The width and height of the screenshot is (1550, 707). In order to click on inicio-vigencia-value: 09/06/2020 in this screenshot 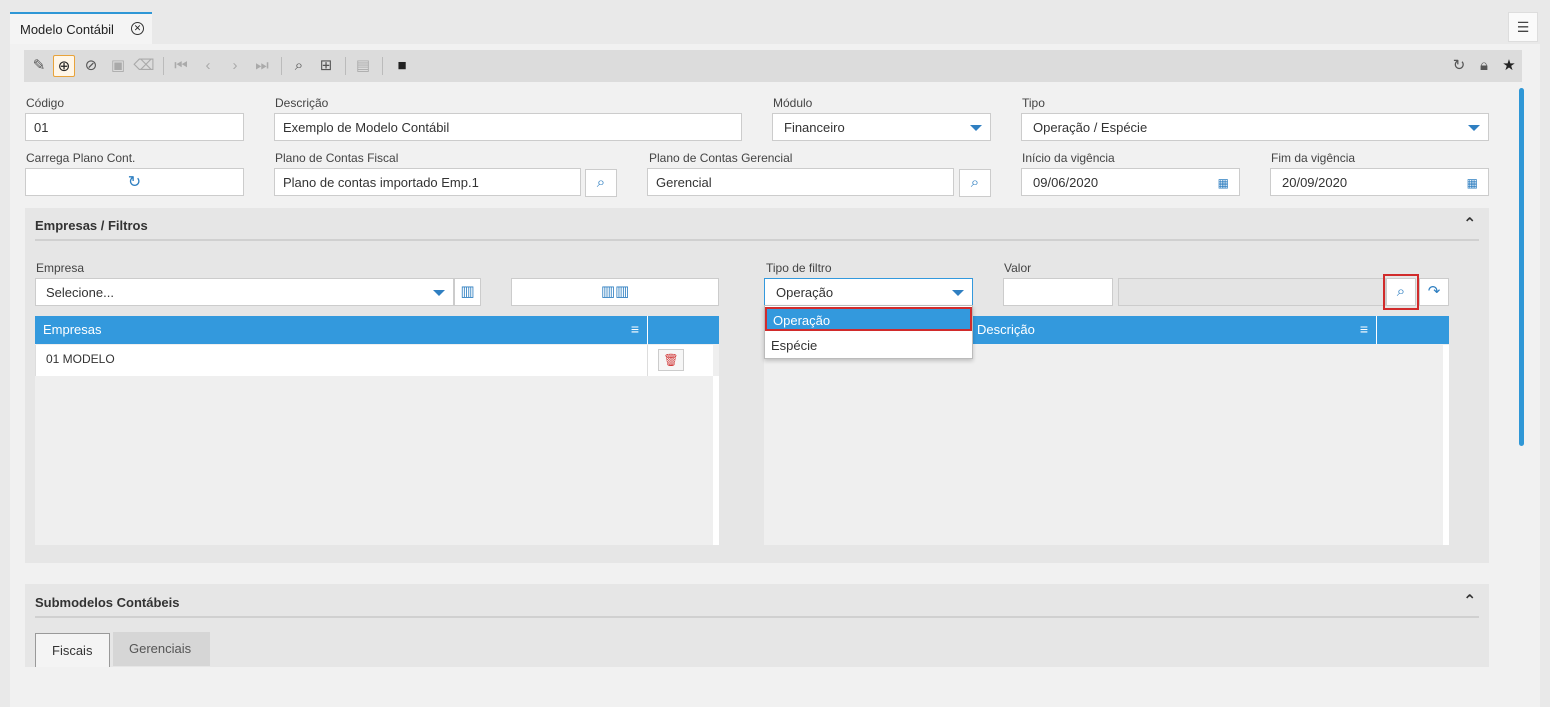, I will do `click(1066, 182)`.